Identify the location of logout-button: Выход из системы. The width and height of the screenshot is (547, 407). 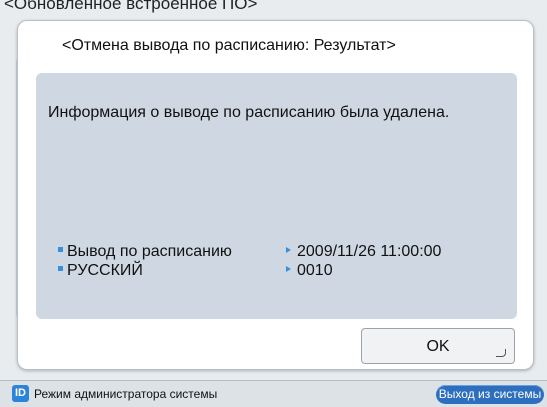
(490, 394).